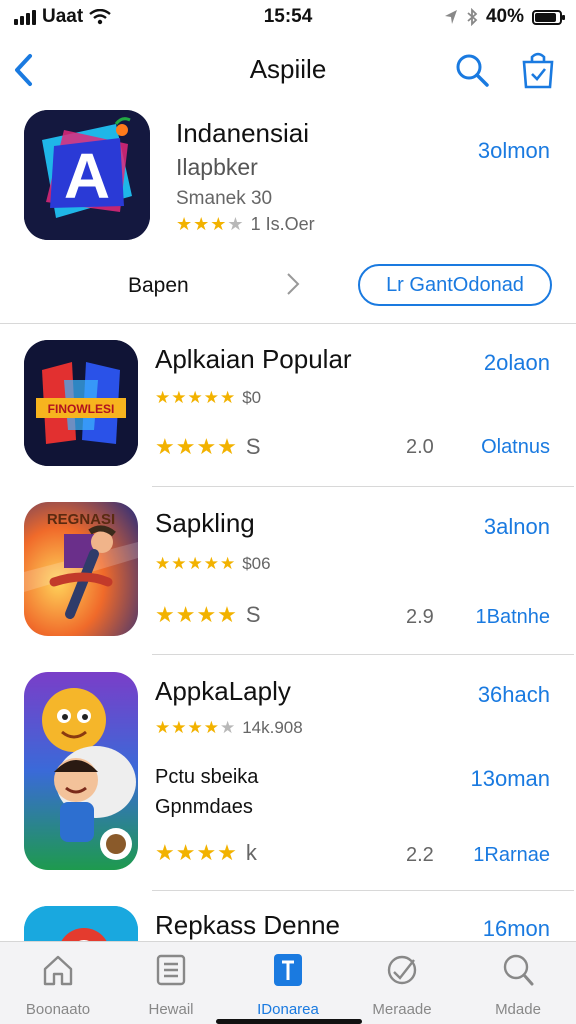 The width and height of the screenshot is (576, 1024). What do you see at coordinates (288, 970) in the screenshot?
I see `apps-icon` at bounding box center [288, 970].